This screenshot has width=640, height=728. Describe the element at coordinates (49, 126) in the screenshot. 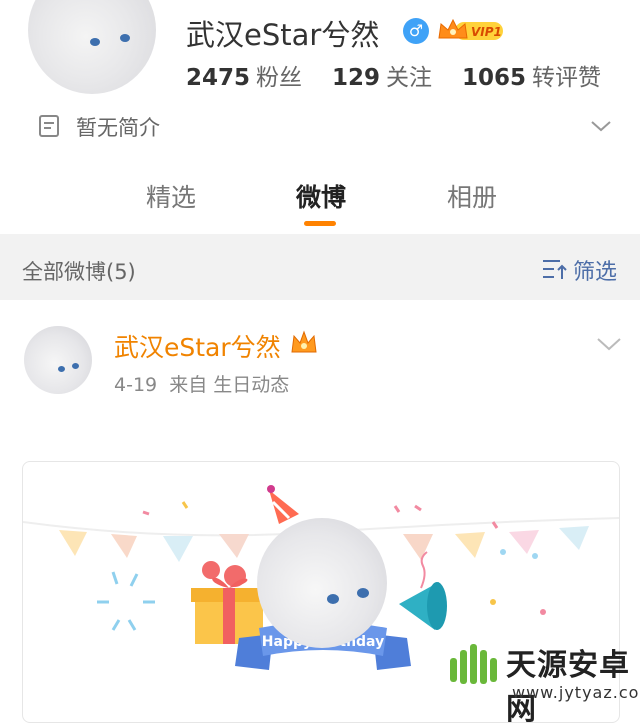

I see `document-icon` at that location.